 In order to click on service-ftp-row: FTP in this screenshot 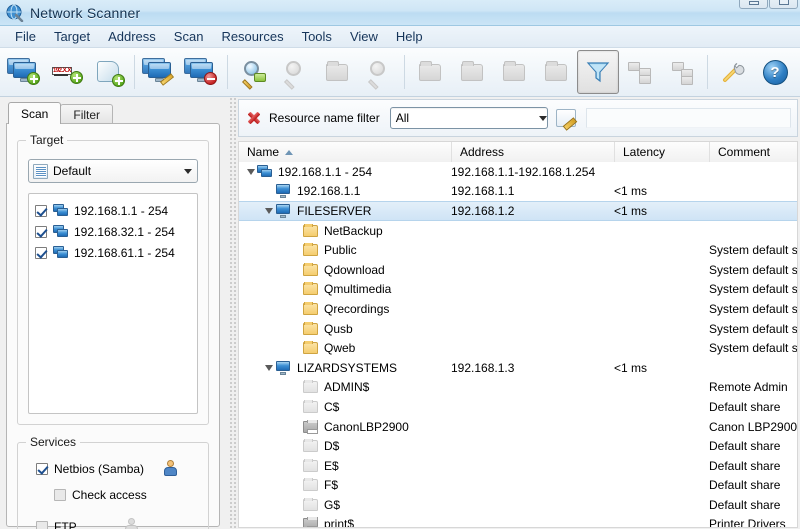, I will do `click(122, 522)`.